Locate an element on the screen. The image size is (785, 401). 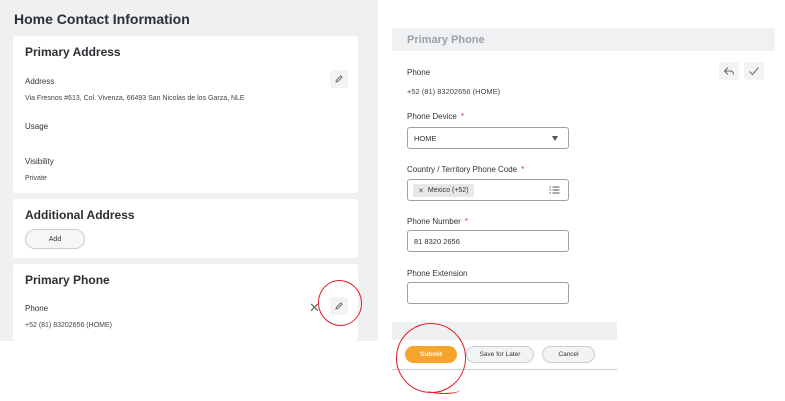
phone-number-value: 81 8320 2656 is located at coordinates (437, 241).